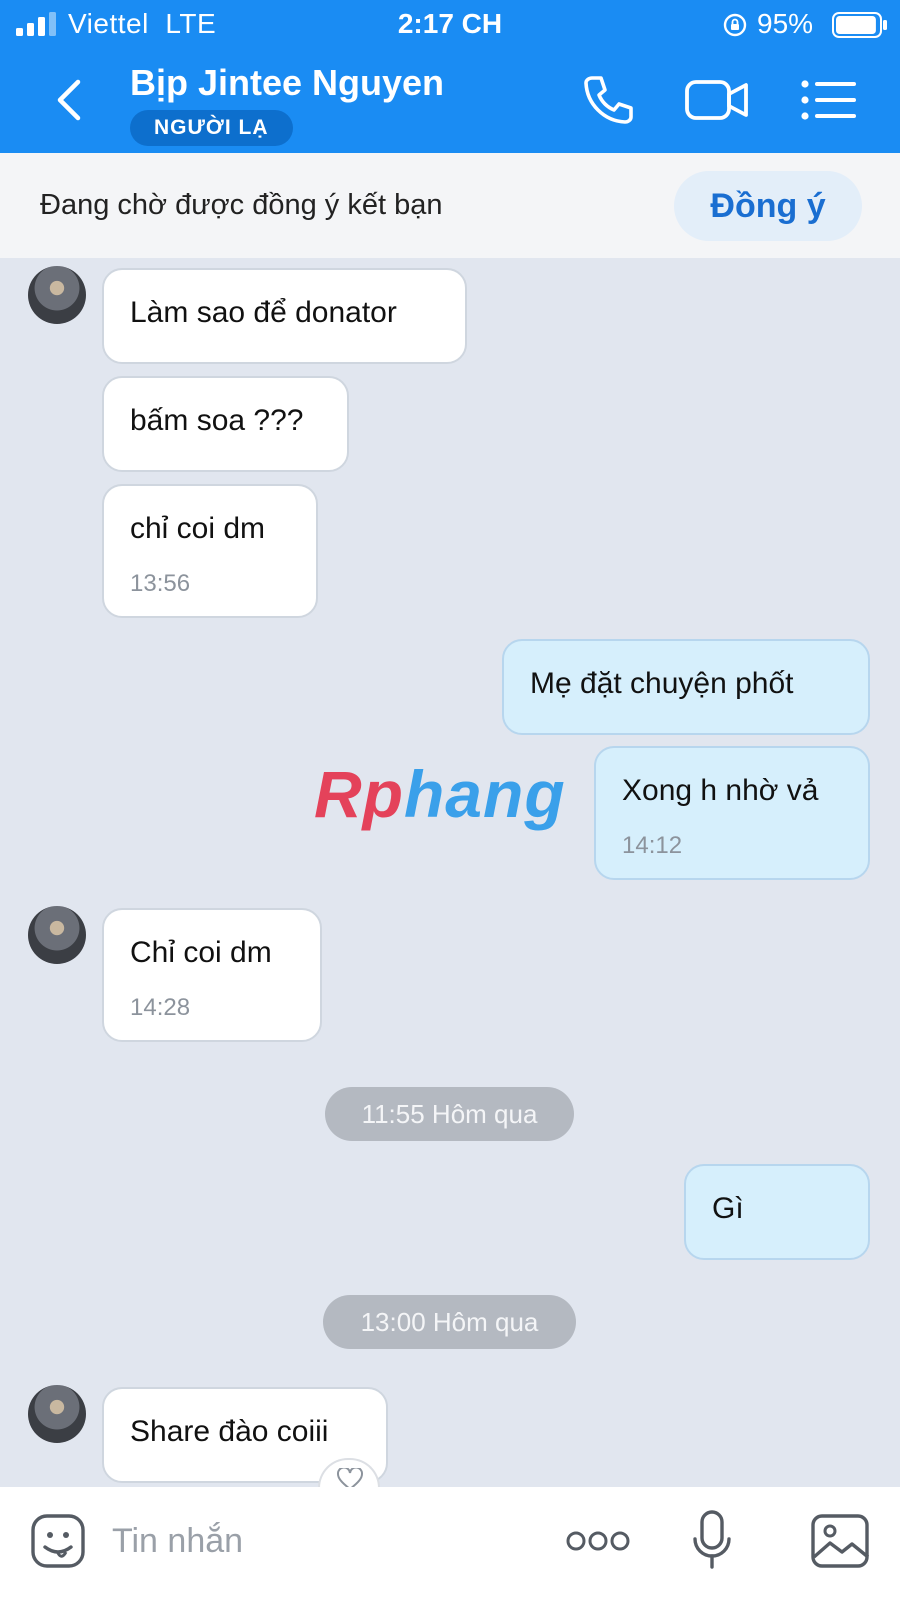  I want to click on message-bubble-received: chỉ coi dm 13:56, so click(210, 551).